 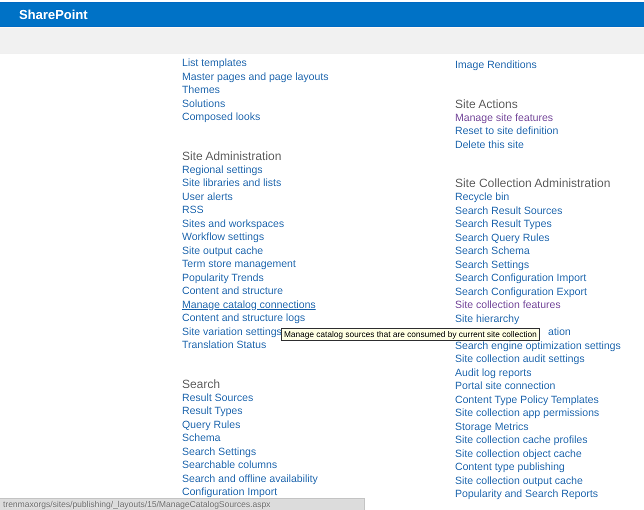 What do you see at coordinates (508, 211) in the screenshot?
I see `settings-link: Search Result Sources` at bounding box center [508, 211].